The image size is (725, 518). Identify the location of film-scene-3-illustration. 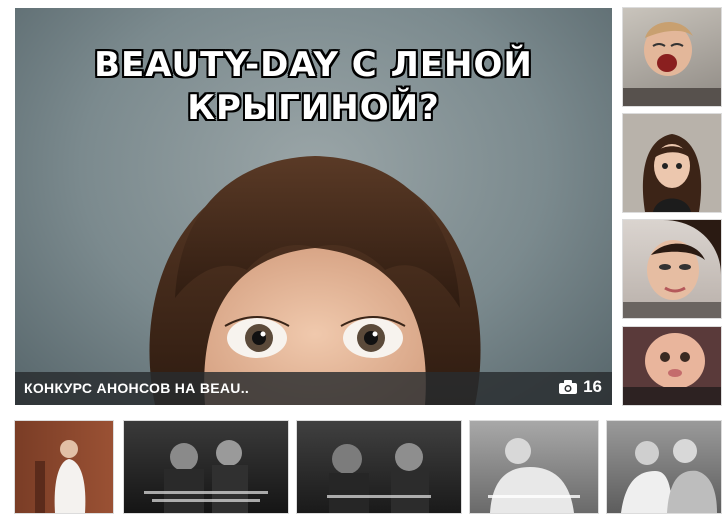
(534, 475).